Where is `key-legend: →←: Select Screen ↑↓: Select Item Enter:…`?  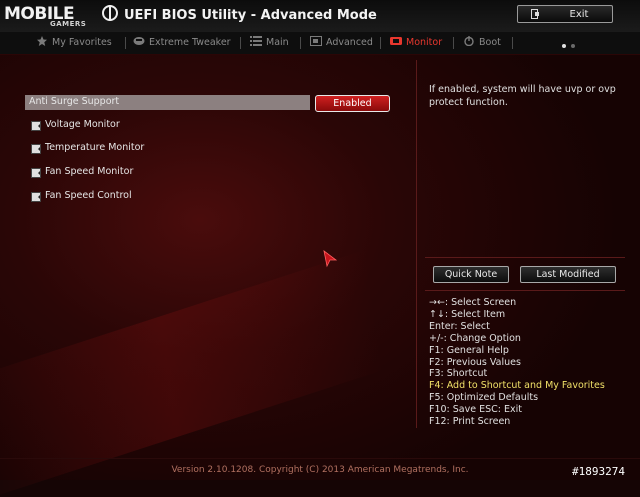
key-legend: →←: Select Screen ↑↓: Select Item Enter:… is located at coordinates (517, 362).